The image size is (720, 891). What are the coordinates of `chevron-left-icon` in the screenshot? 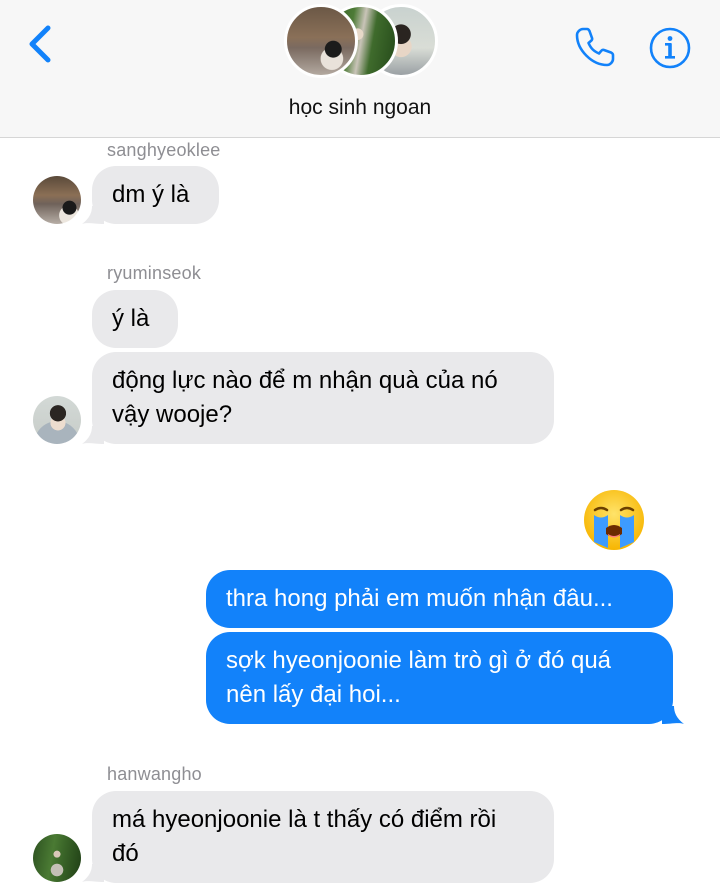 It's located at (40, 44).